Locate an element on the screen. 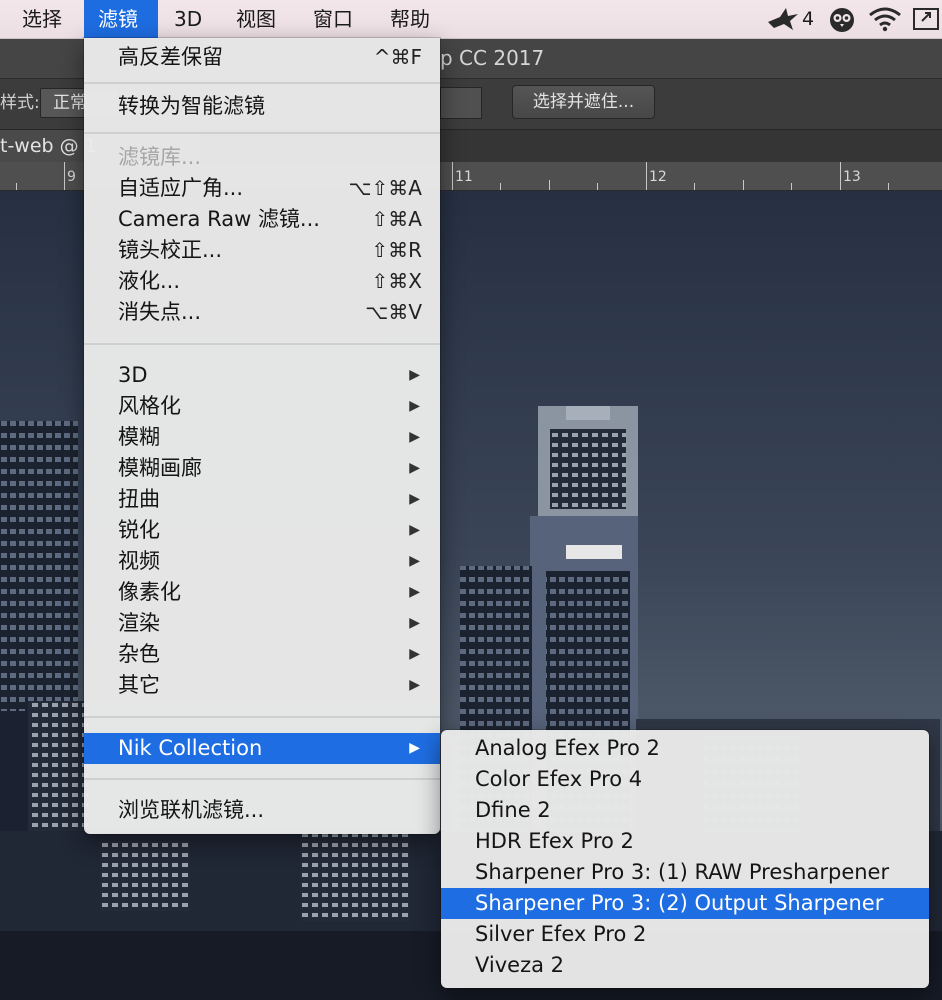 The width and height of the screenshot is (942, 1000). menu-item-label: 模糊画廊 is located at coordinates (160, 468).